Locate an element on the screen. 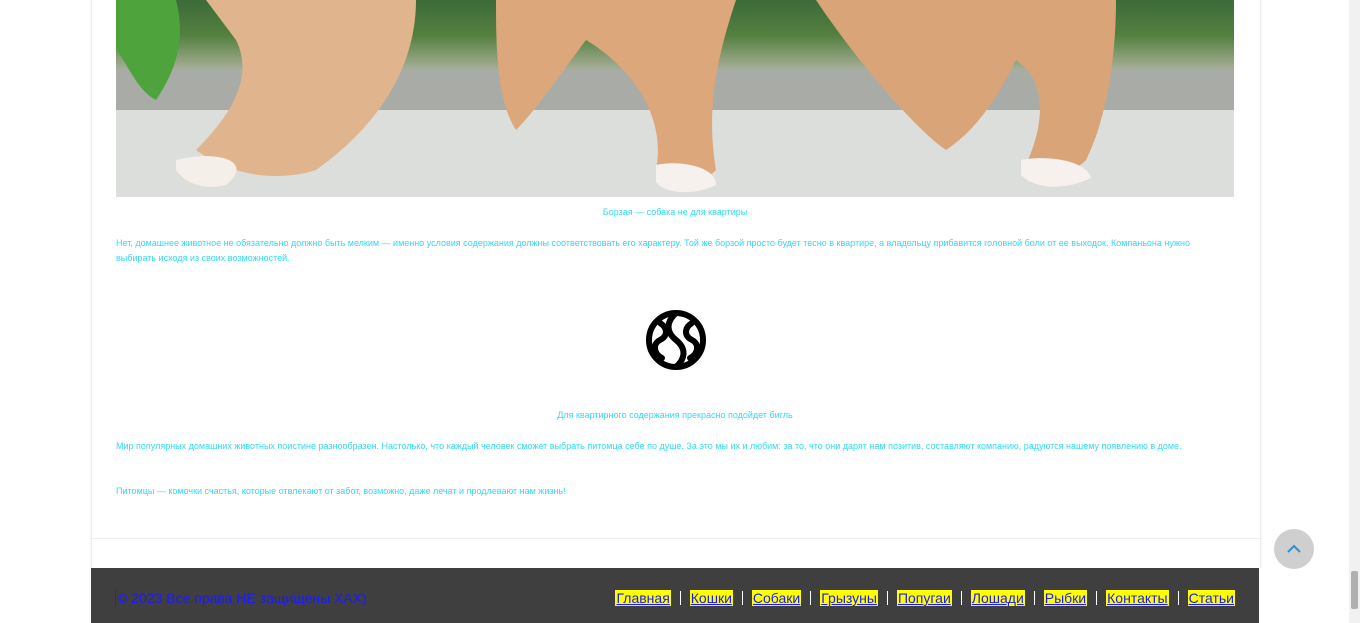 This screenshot has height=623, width=1360. footer-link-dogs: Собаки is located at coordinates (776, 598).